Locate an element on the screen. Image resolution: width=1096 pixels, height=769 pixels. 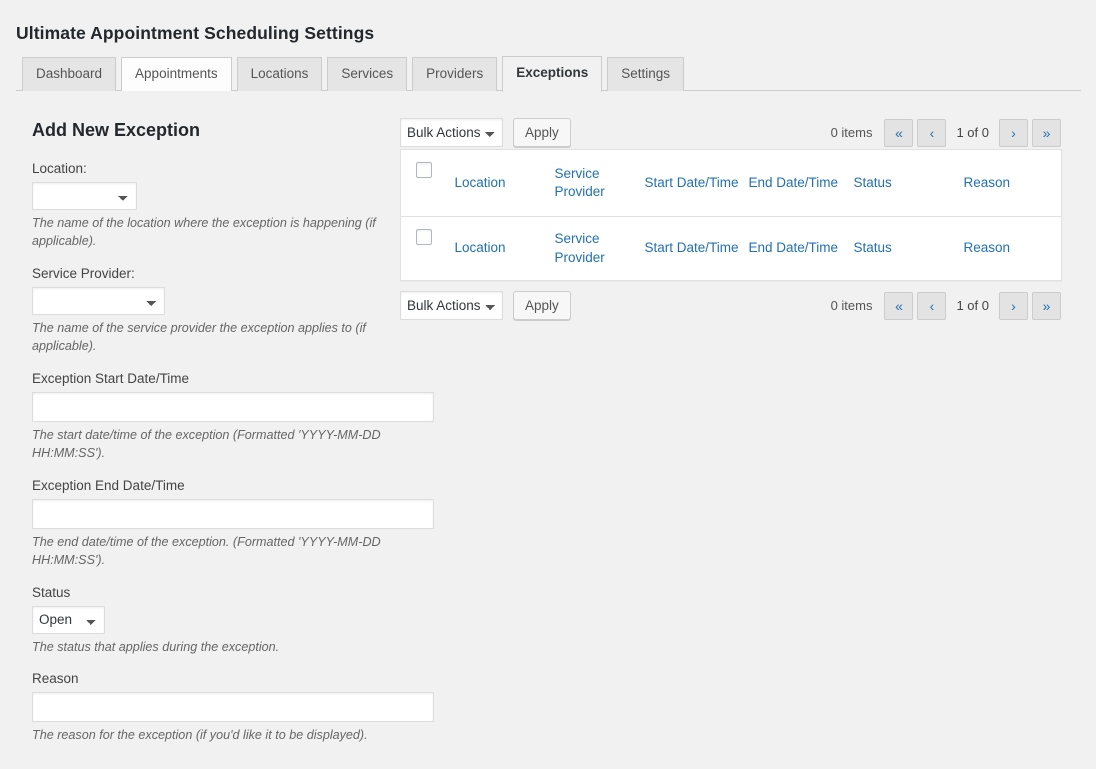
column-link-end-datetime-top: End Date/Time is located at coordinates (794, 183).